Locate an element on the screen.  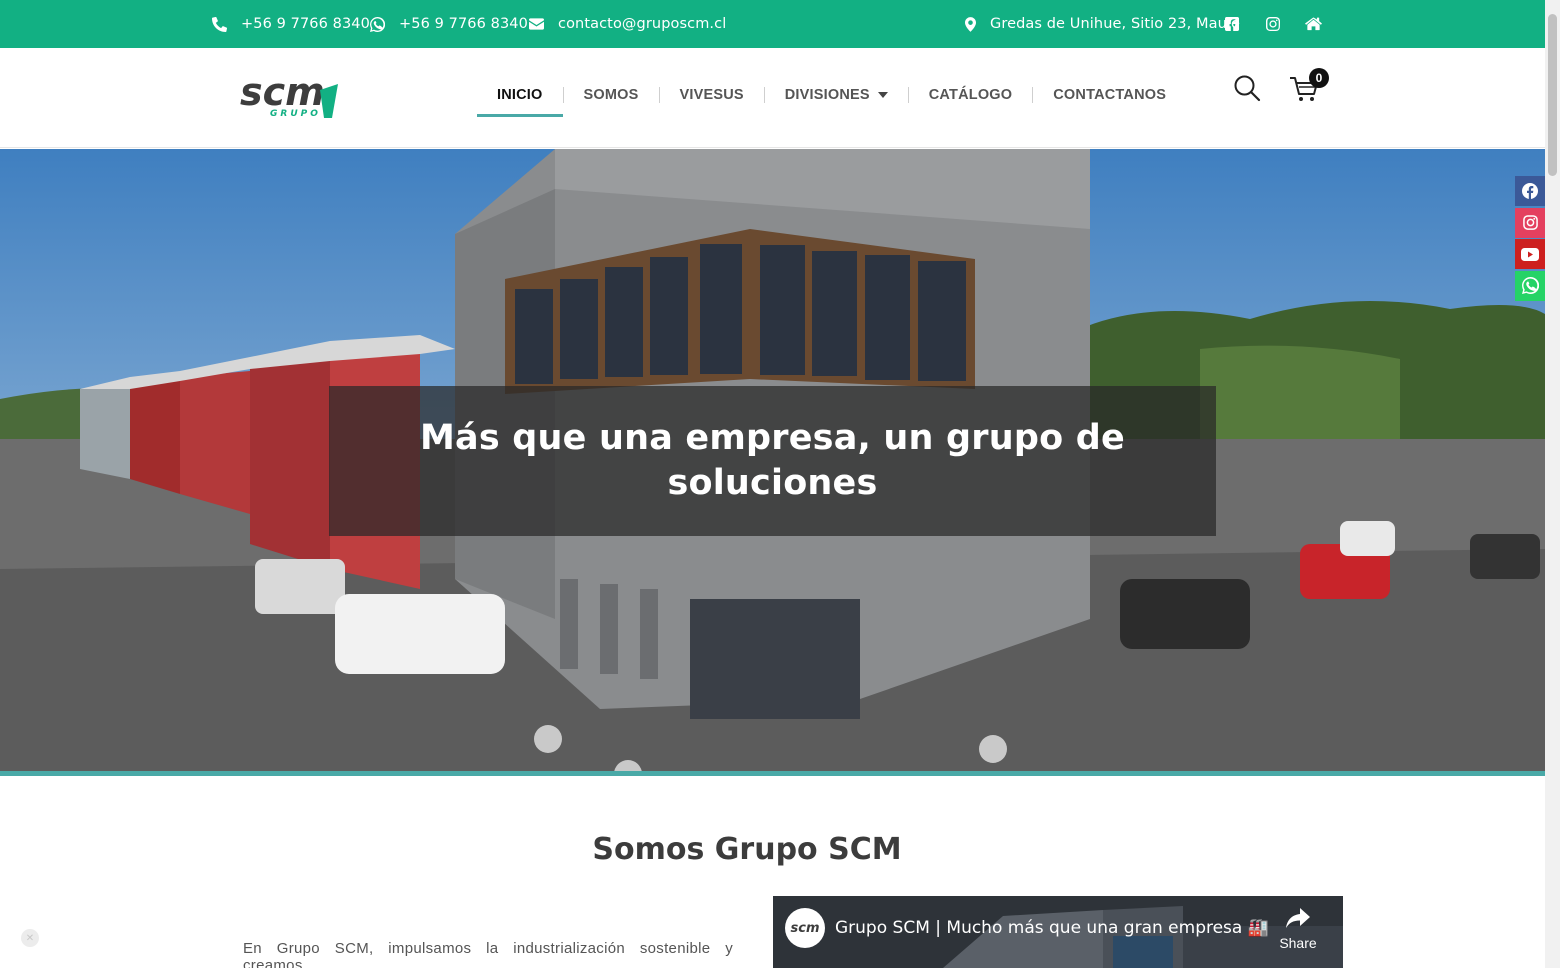
home-icon is located at coordinates (1313, 24).